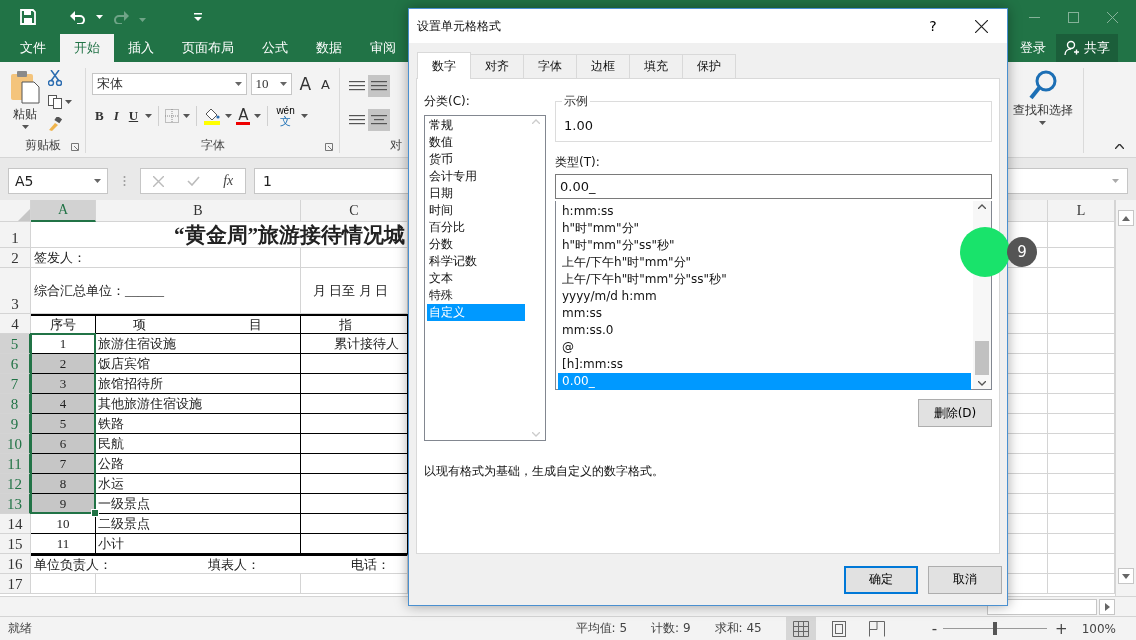 The width and height of the screenshot is (1136, 640). Describe the element at coordinates (15, 444) in the screenshot. I see `row-header: 10` at that location.